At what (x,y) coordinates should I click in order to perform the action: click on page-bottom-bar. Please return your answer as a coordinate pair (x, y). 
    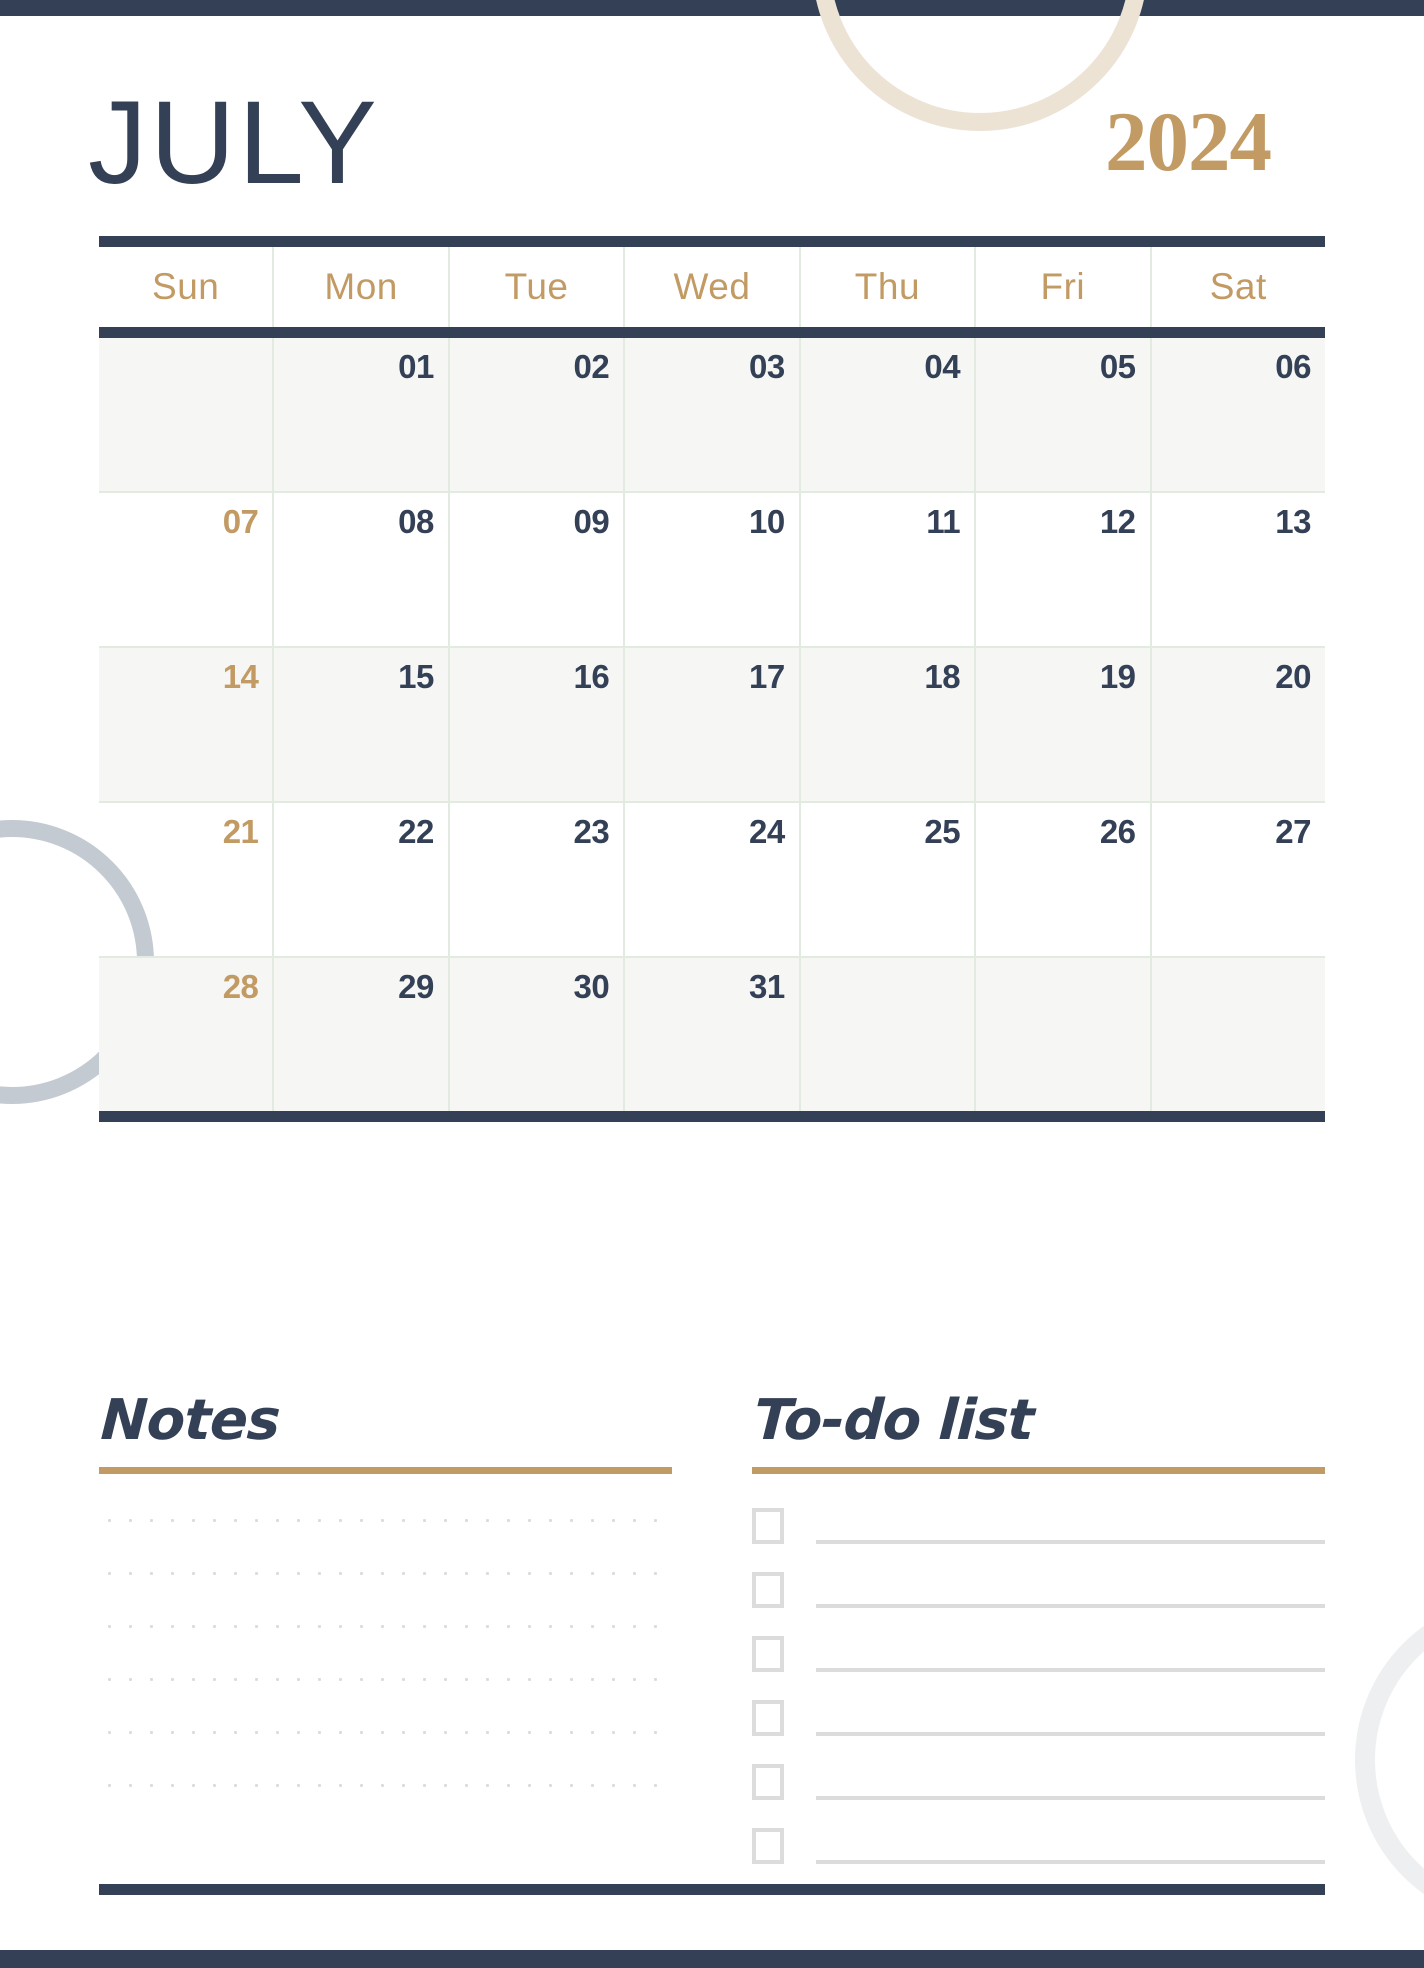
    Looking at the image, I should click on (712, 1959).